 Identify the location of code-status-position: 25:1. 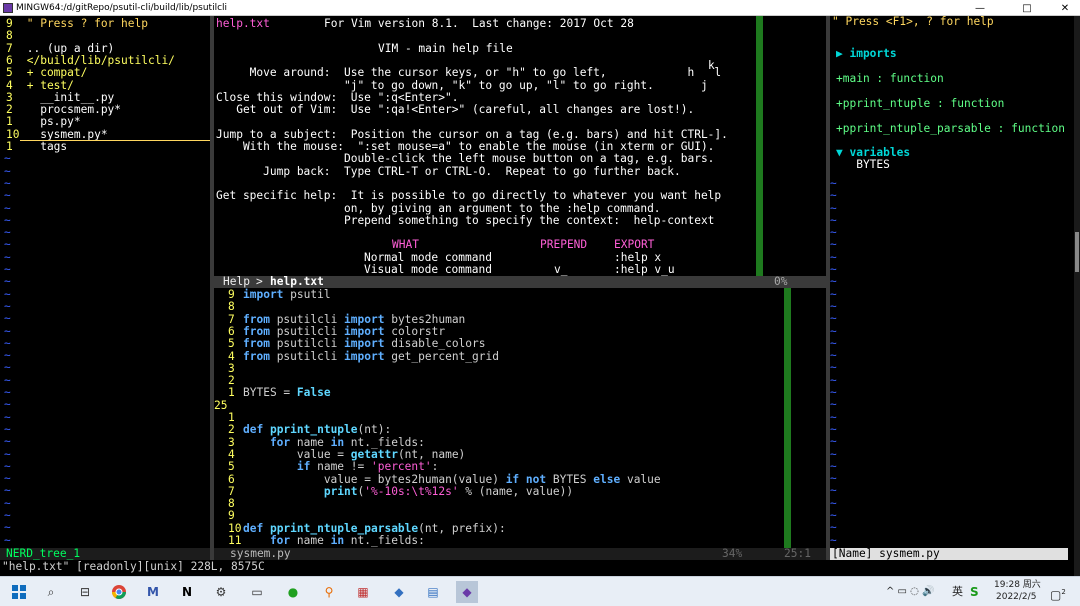
(797, 553).